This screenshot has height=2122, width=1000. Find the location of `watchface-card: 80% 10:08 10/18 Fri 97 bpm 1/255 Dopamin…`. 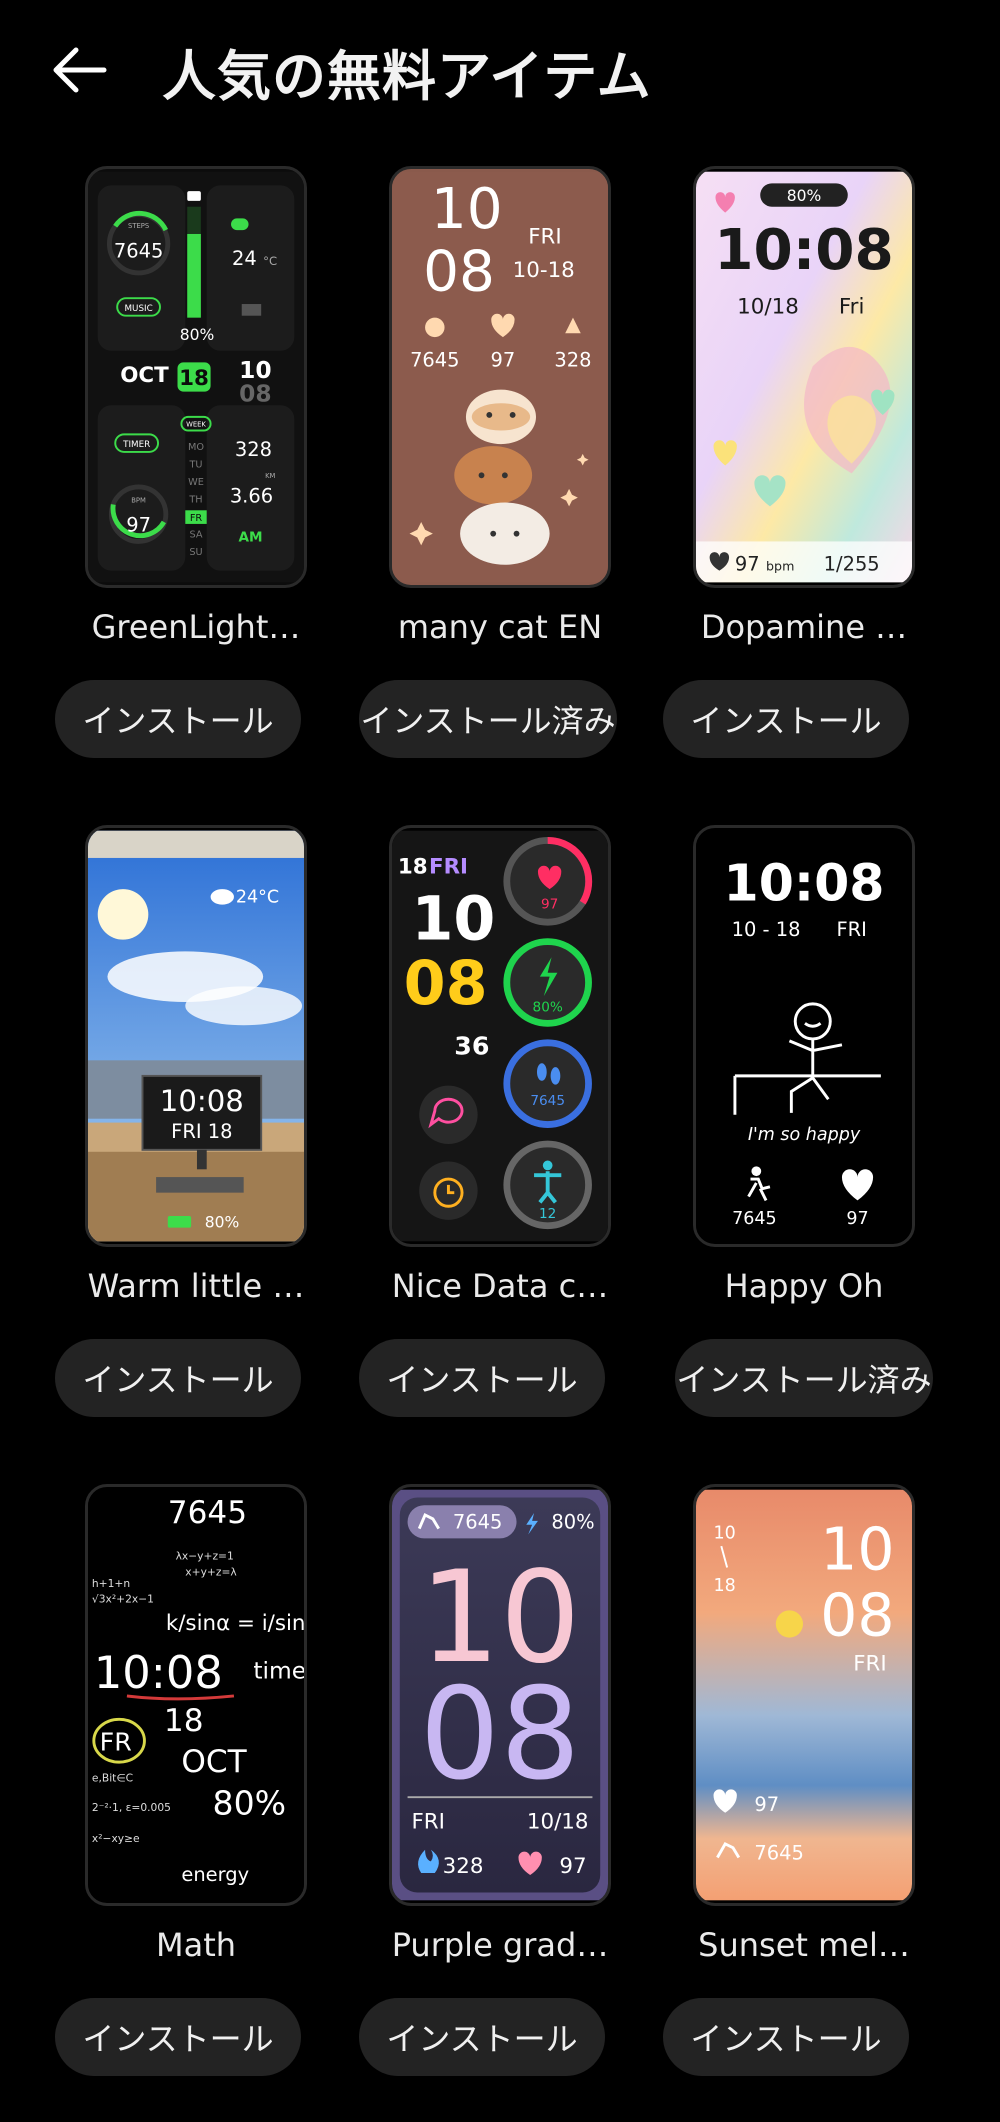

watchface-card: 80% 10:08 10/18 Fri 97 bpm 1/255 Dopamin… is located at coordinates (815, 486).